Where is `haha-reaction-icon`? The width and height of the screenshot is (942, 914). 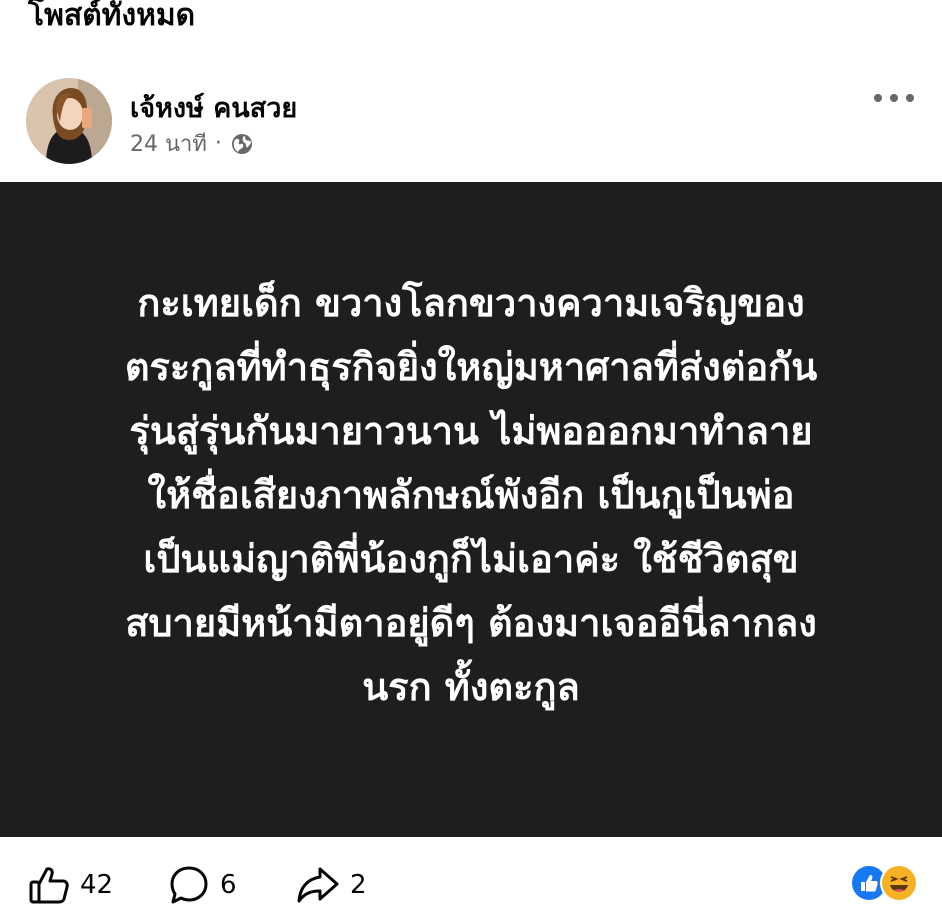 haha-reaction-icon is located at coordinates (899, 883).